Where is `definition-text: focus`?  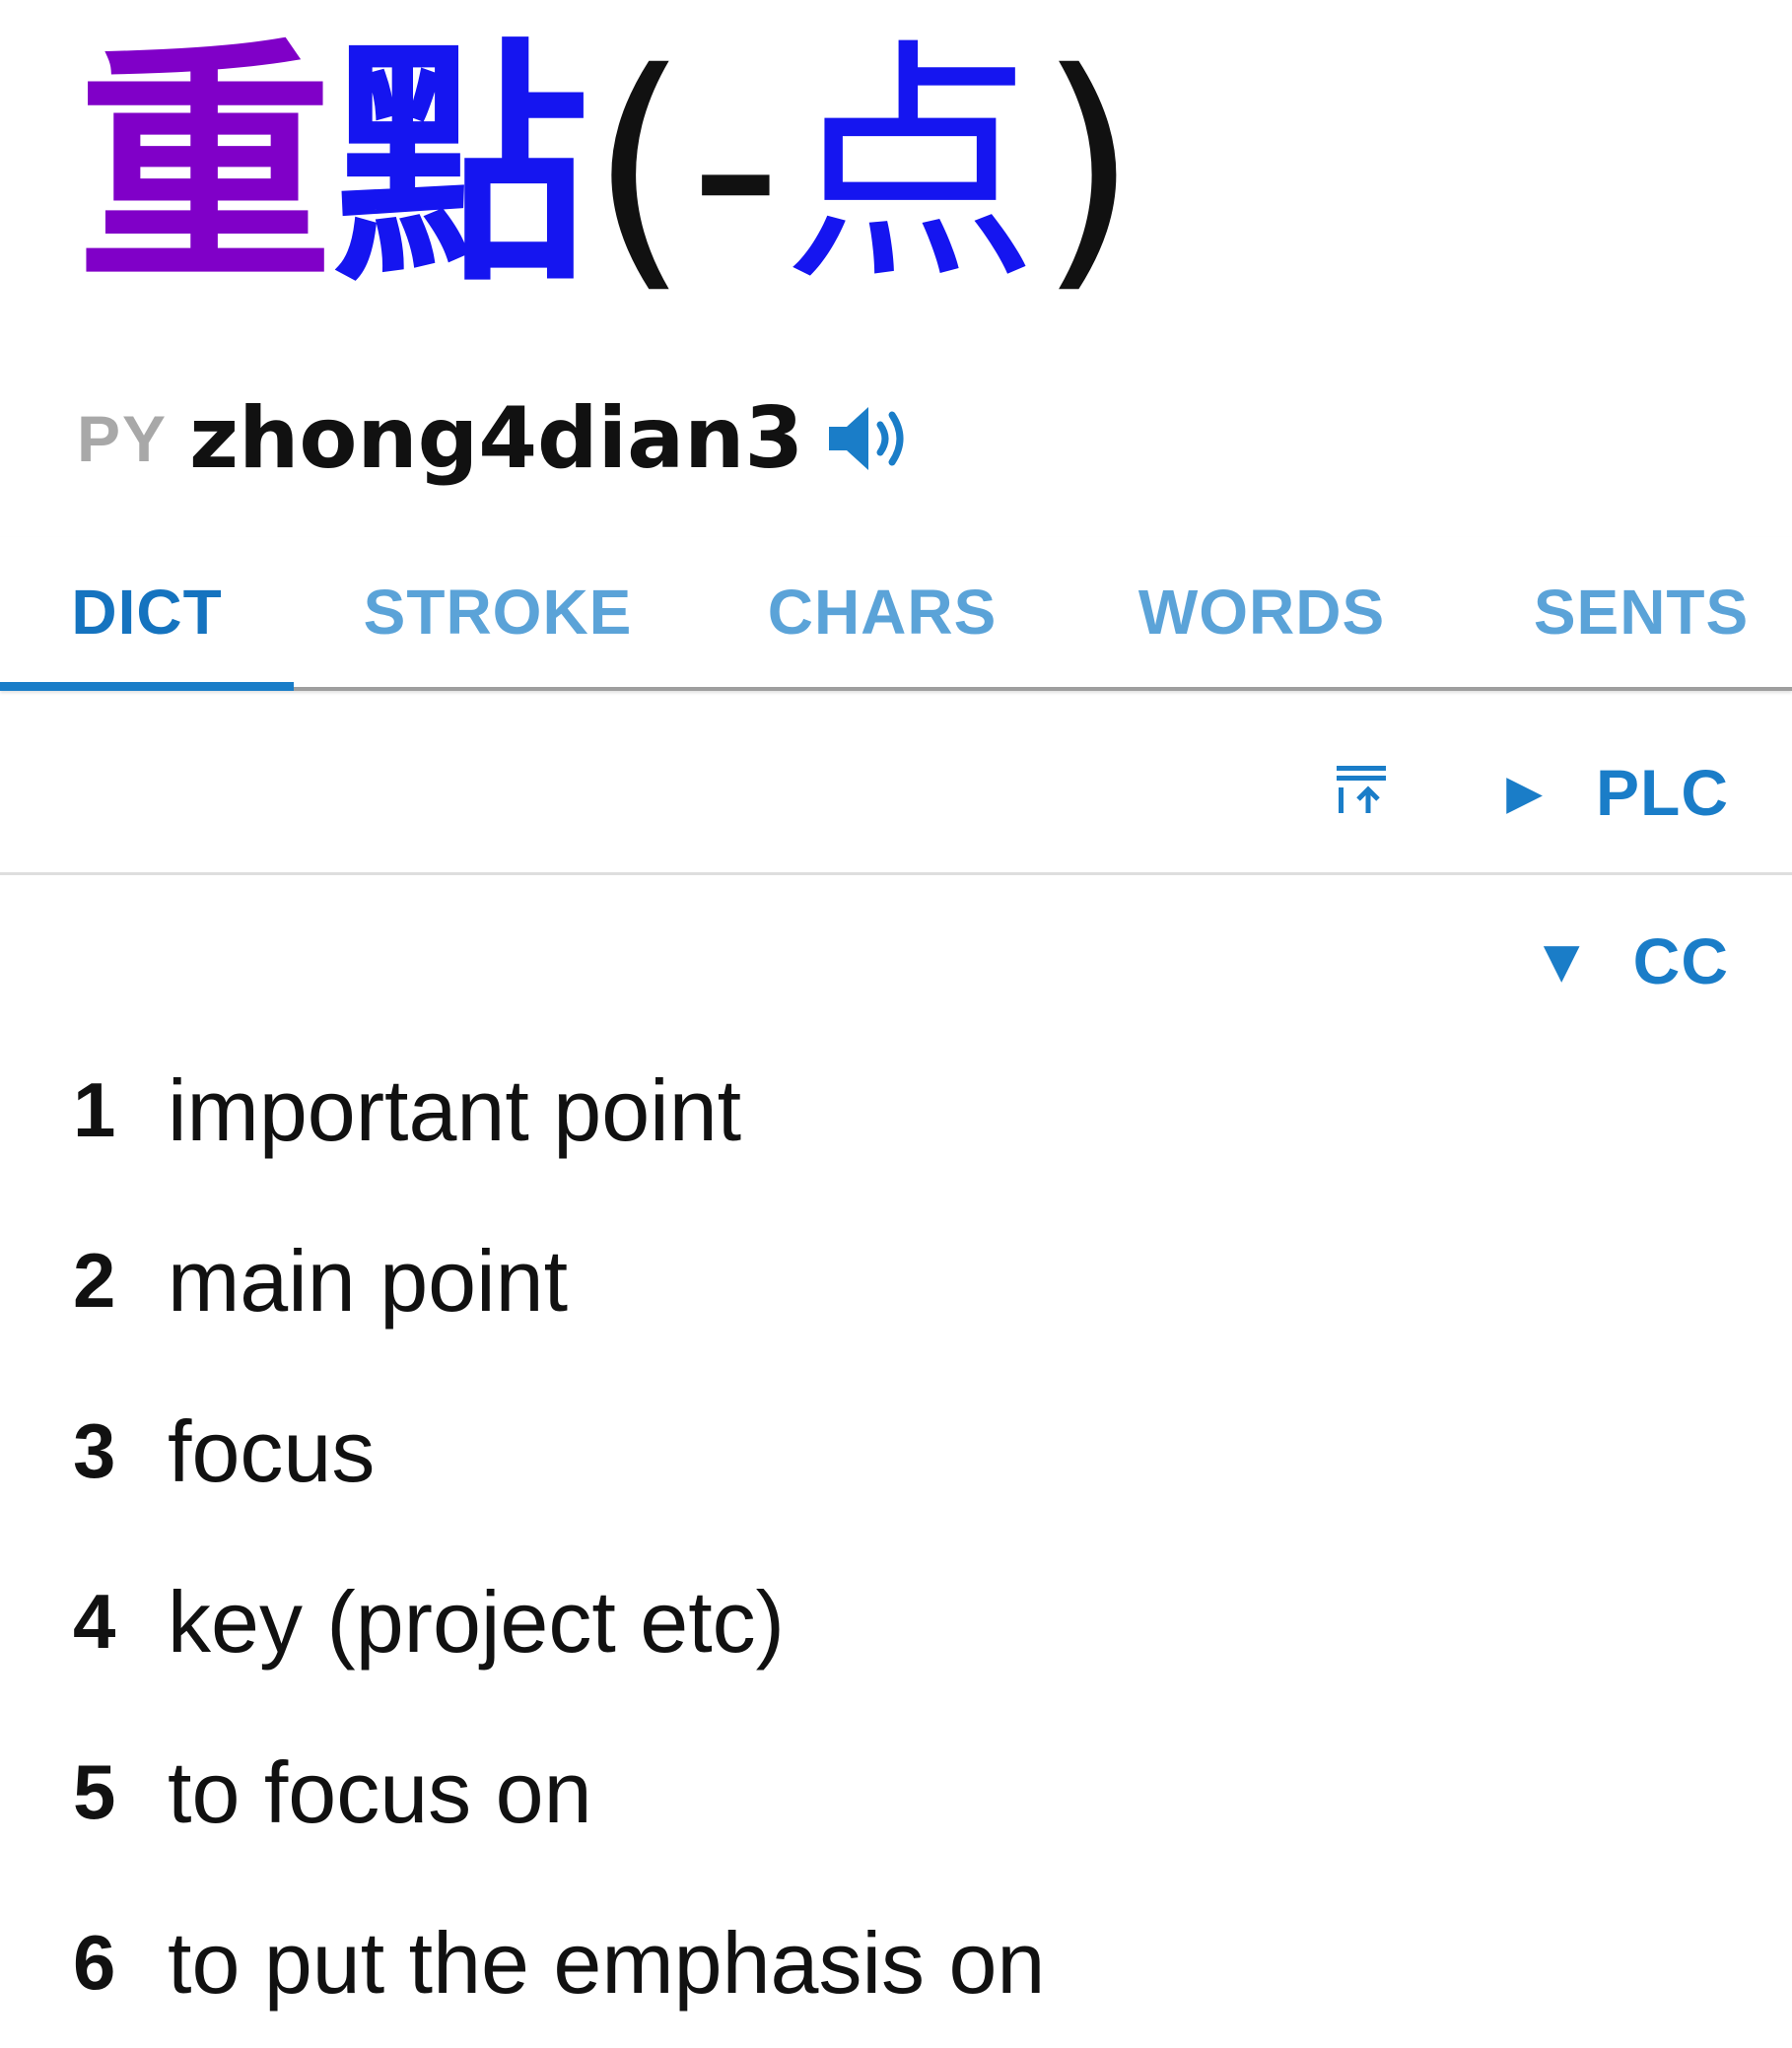
definition-text: focus is located at coordinates (271, 1451).